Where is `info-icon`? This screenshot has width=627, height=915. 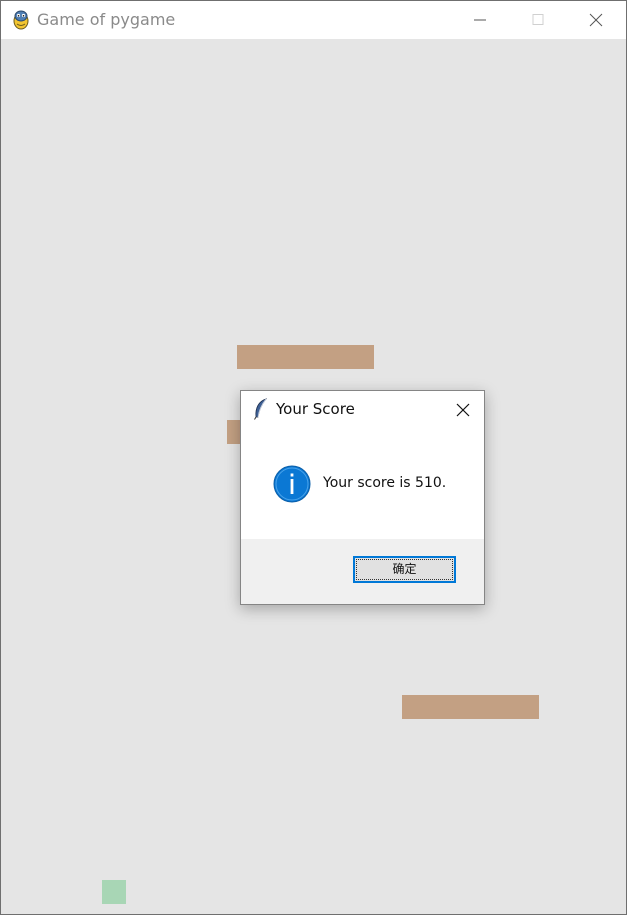 info-icon is located at coordinates (292, 484).